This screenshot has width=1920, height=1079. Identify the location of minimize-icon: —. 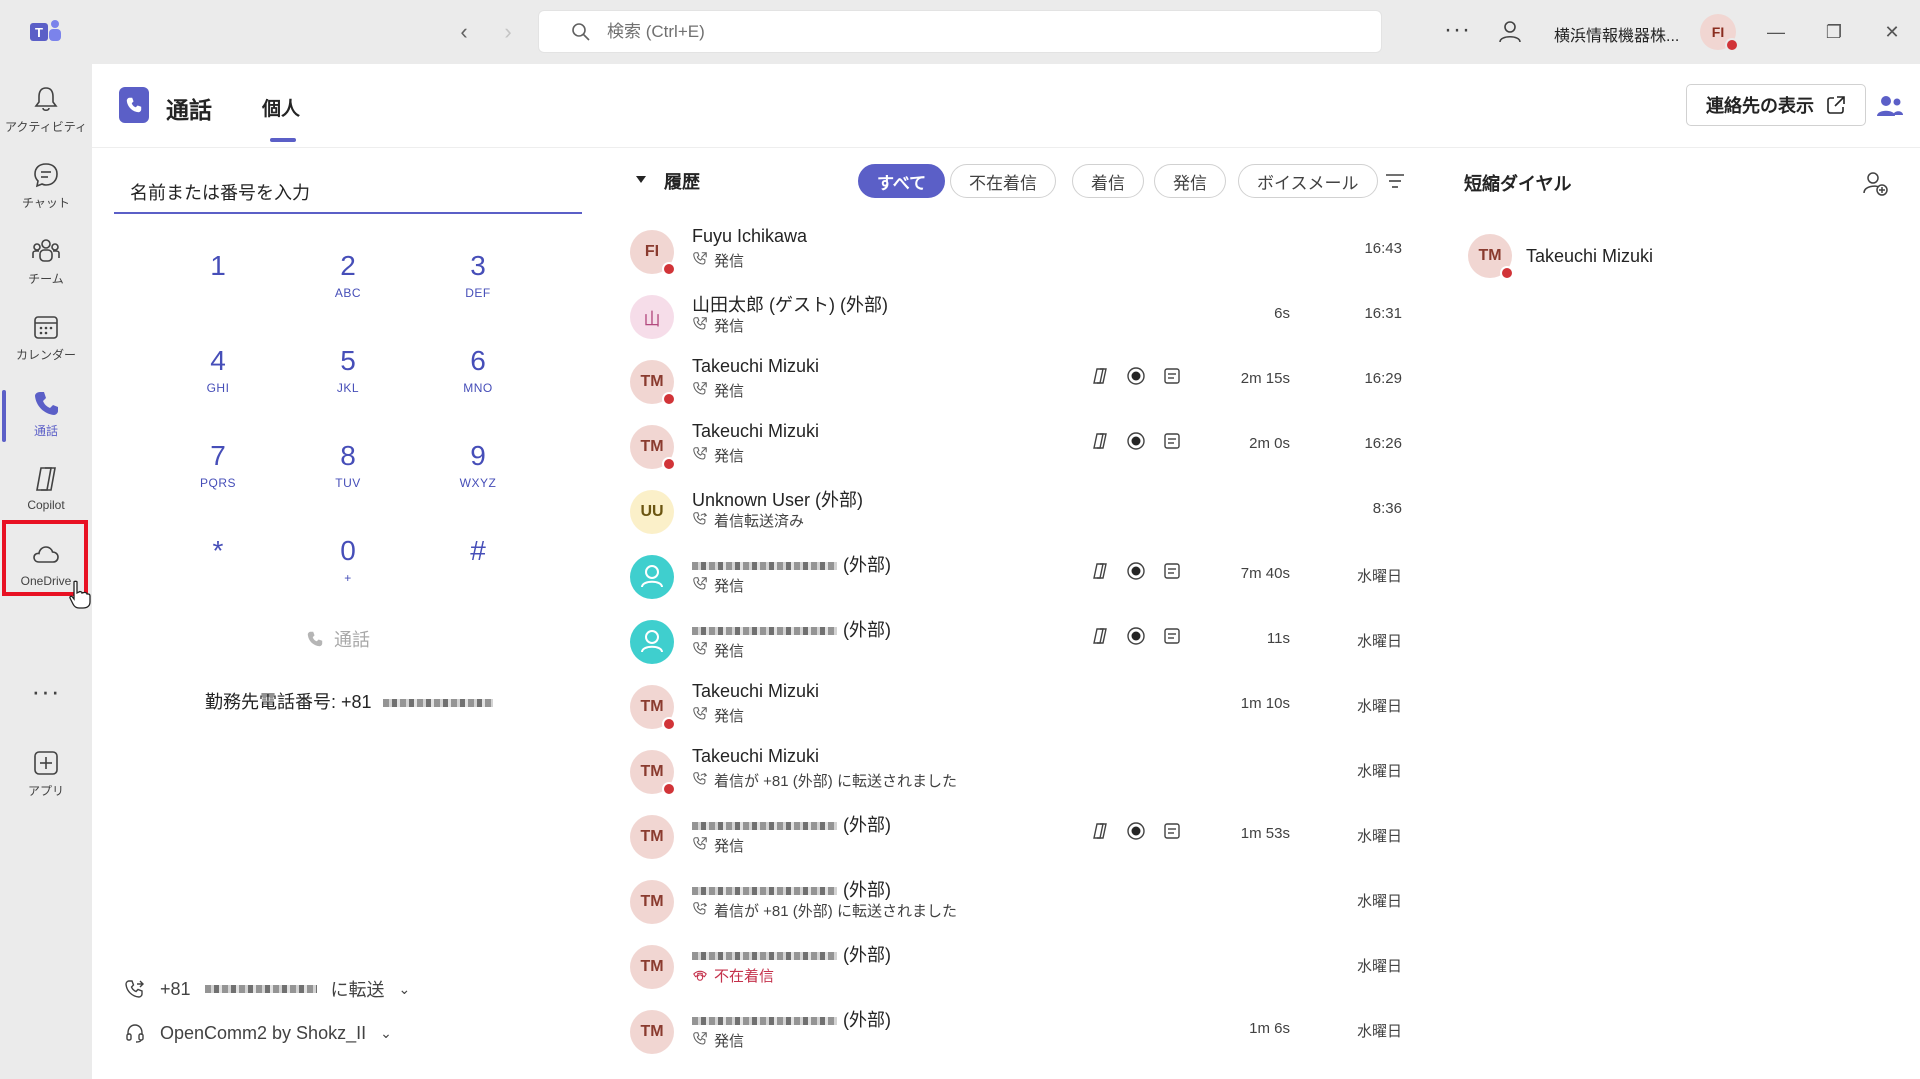
(1776, 32).